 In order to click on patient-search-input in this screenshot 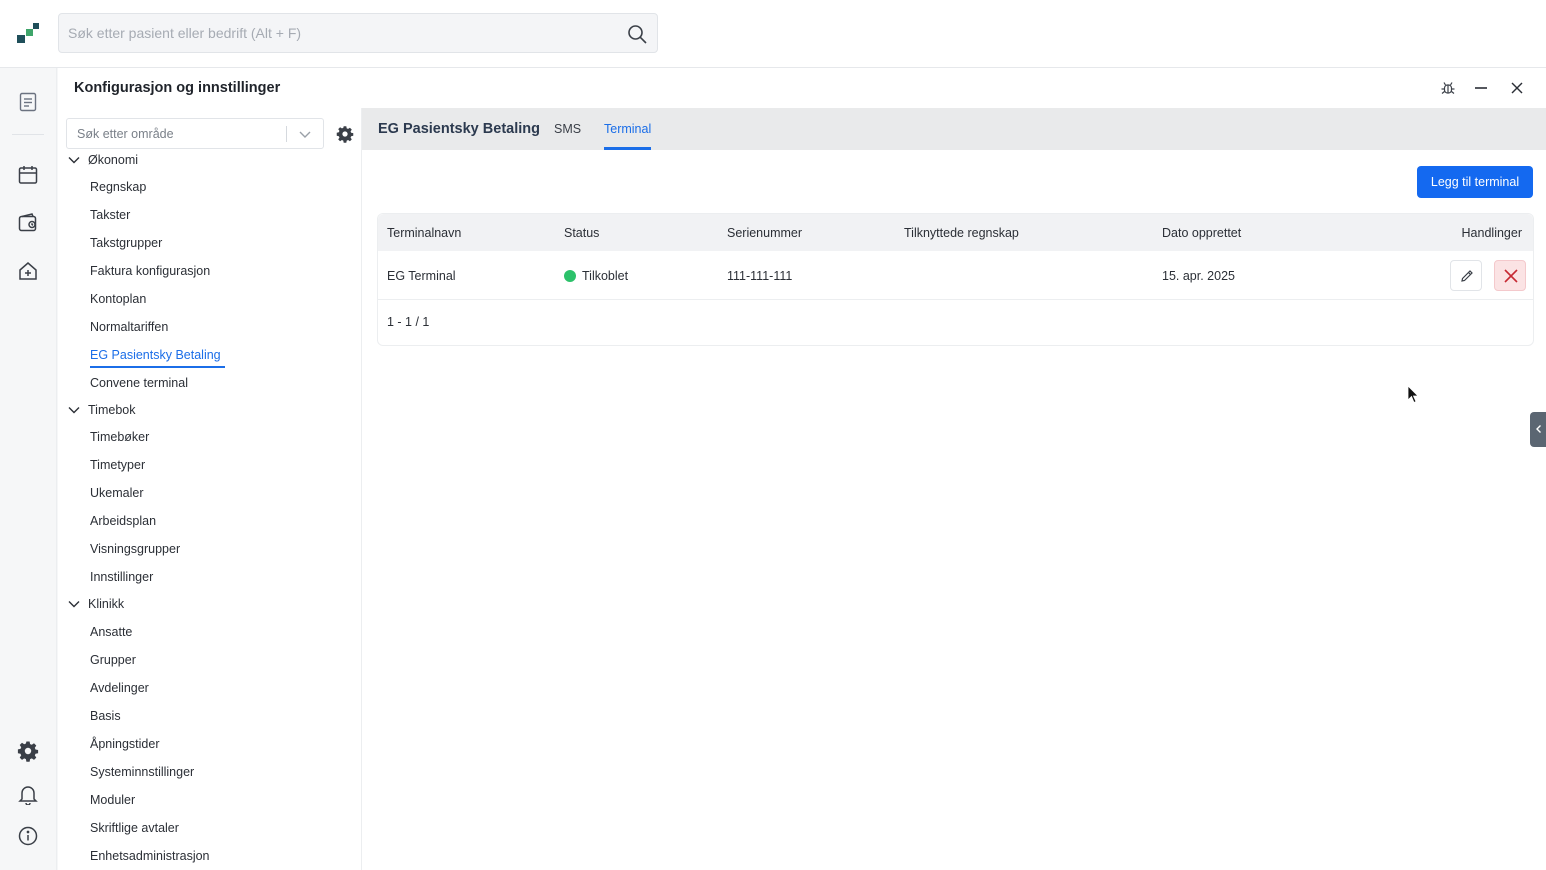, I will do `click(358, 33)`.